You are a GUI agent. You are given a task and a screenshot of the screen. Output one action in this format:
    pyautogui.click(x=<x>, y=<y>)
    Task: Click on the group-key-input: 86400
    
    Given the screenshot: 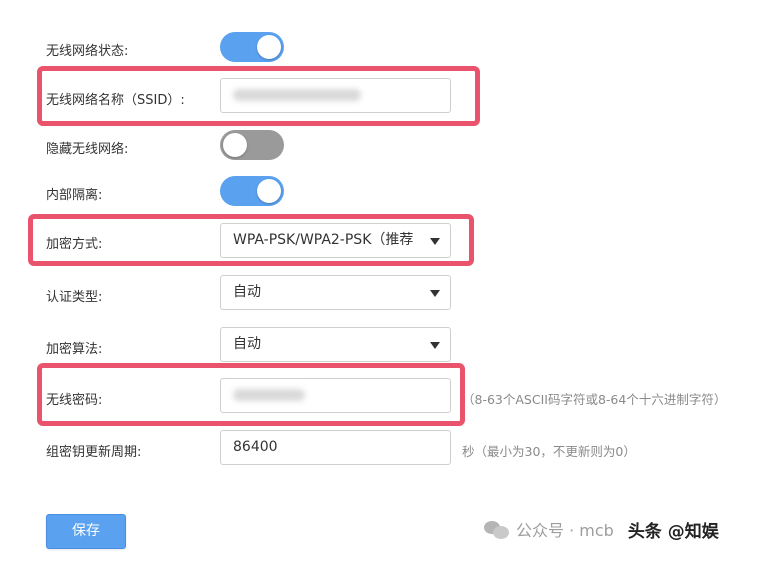 What is the action you would take?
    pyautogui.click(x=335, y=447)
    